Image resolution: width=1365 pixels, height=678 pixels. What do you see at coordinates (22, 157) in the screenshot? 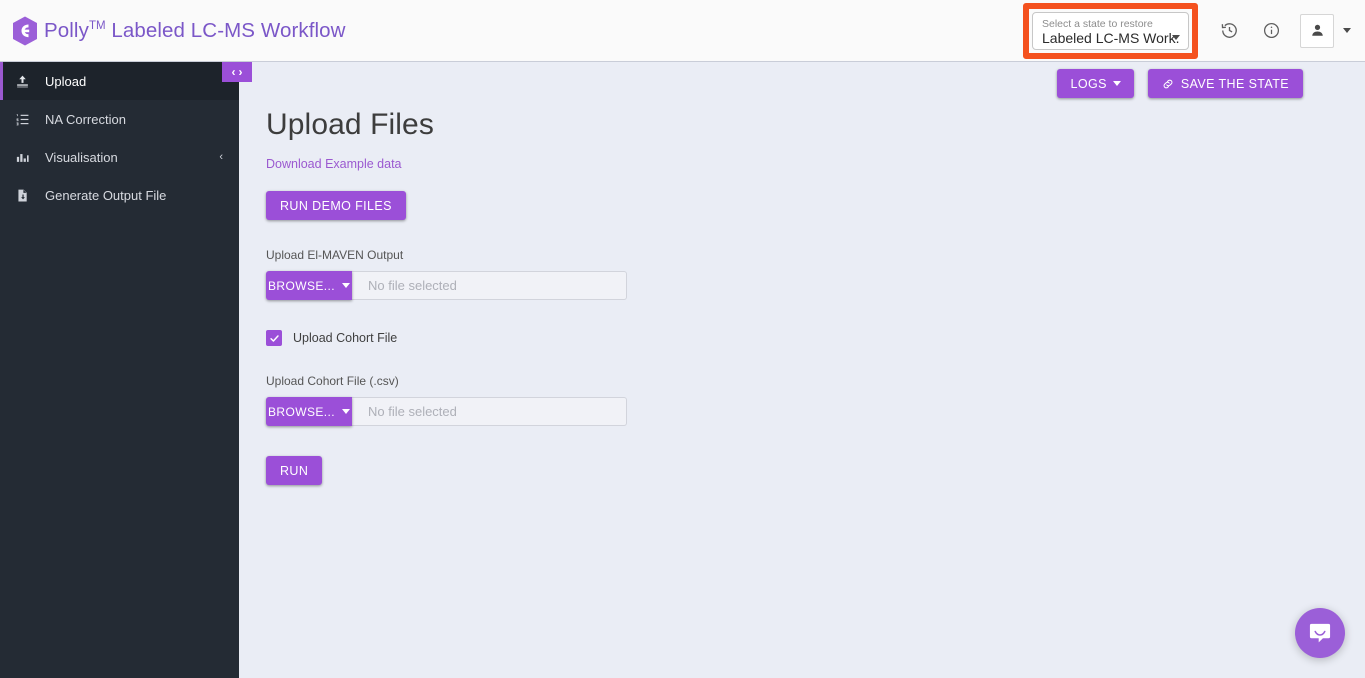
I see `bar-chart-icon` at bounding box center [22, 157].